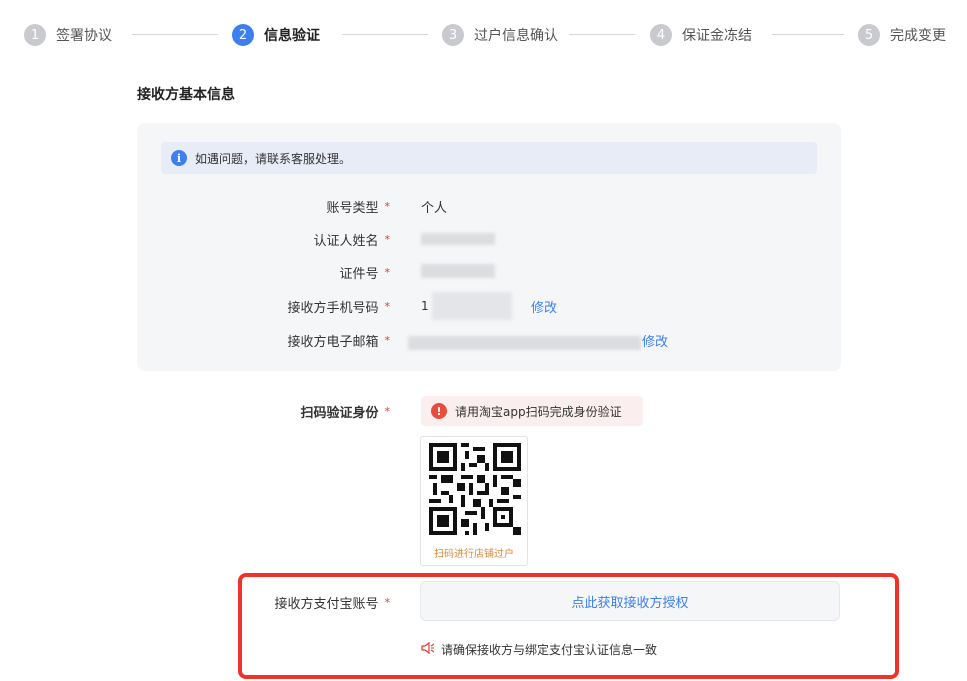 The width and height of the screenshot is (967, 681). What do you see at coordinates (544, 306) in the screenshot?
I see `edit-phone-link: 修改` at bounding box center [544, 306].